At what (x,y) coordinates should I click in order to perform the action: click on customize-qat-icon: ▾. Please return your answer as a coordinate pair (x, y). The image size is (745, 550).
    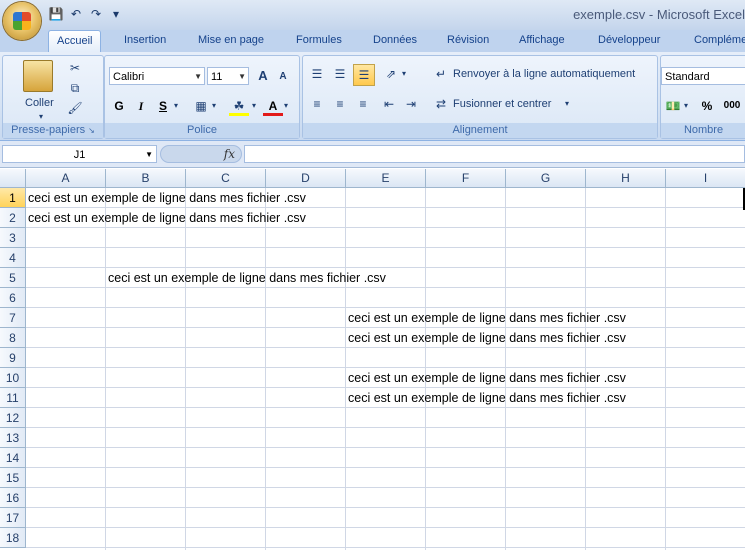
    Looking at the image, I should click on (116, 14).